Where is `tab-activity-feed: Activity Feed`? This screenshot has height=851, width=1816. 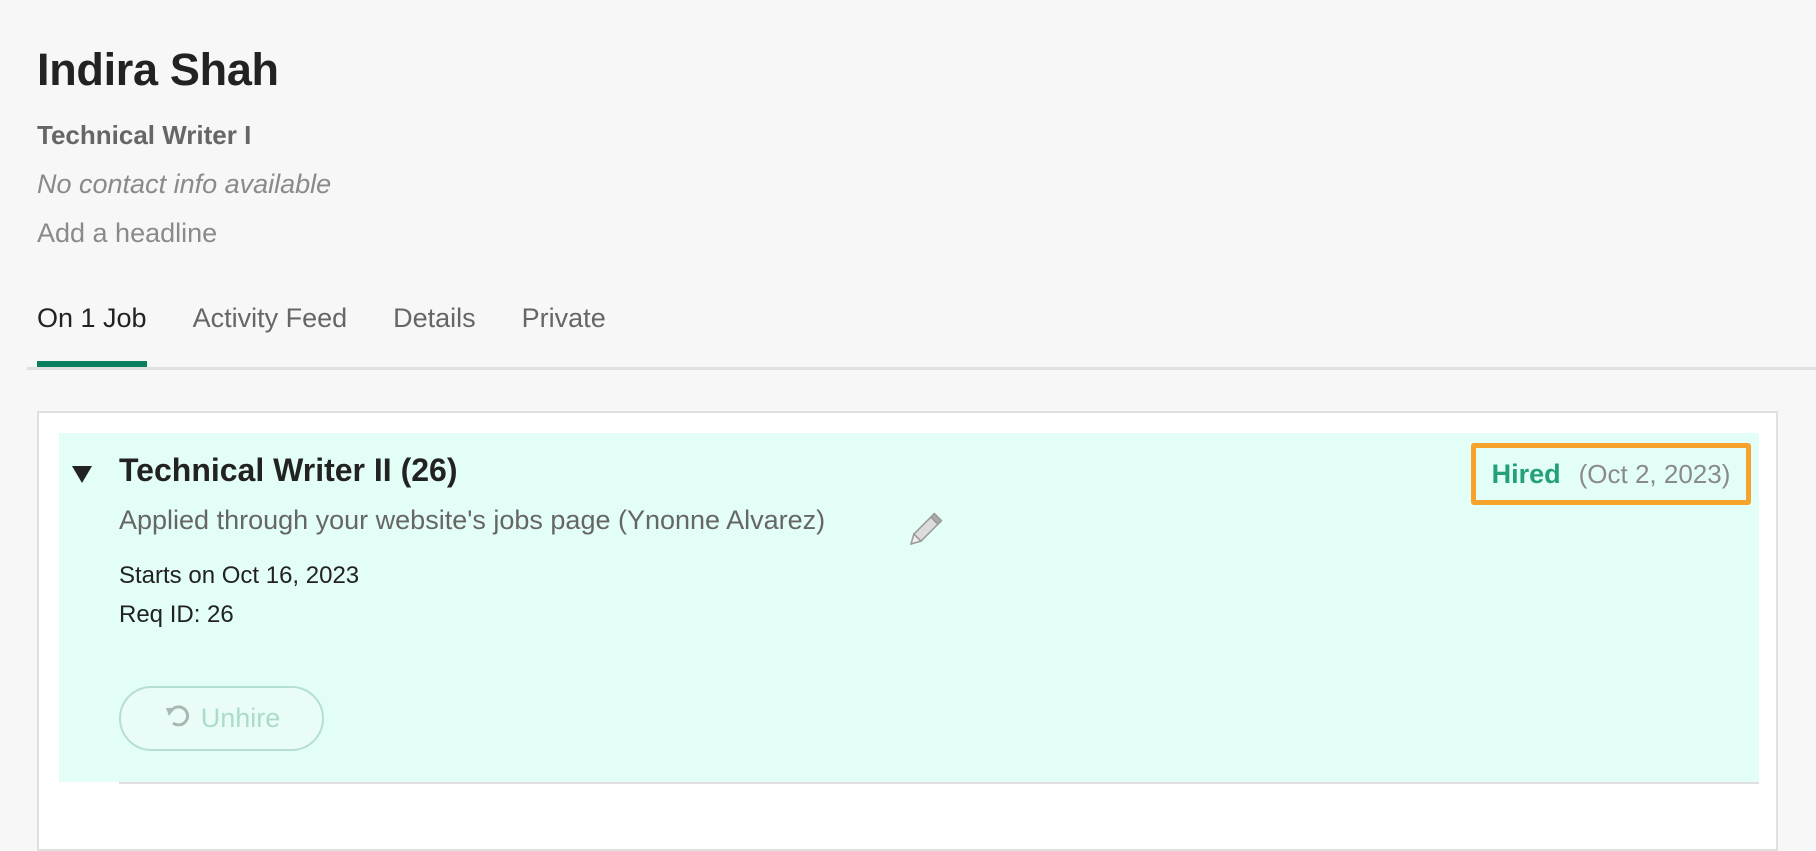
tab-activity-feed: Activity Feed is located at coordinates (270, 323).